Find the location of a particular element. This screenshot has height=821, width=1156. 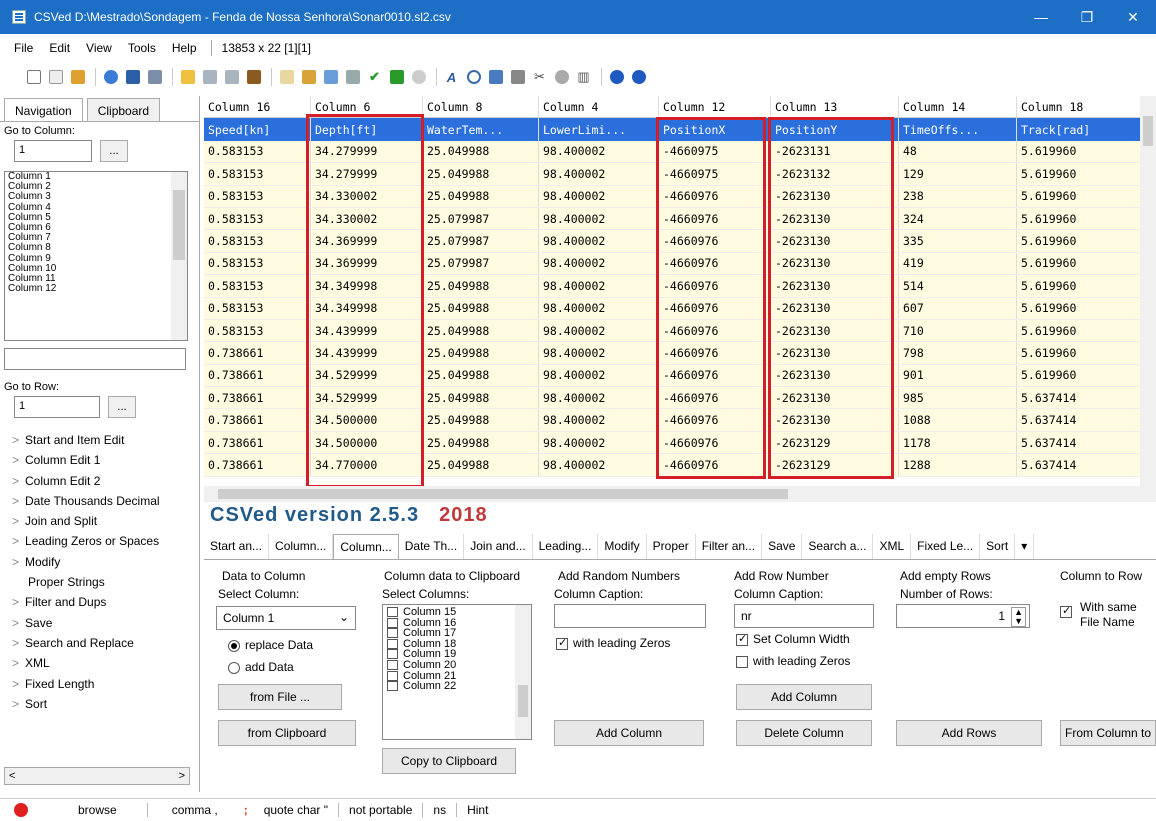

tab-navigation: Navigation is located at coordinates (43, 109).